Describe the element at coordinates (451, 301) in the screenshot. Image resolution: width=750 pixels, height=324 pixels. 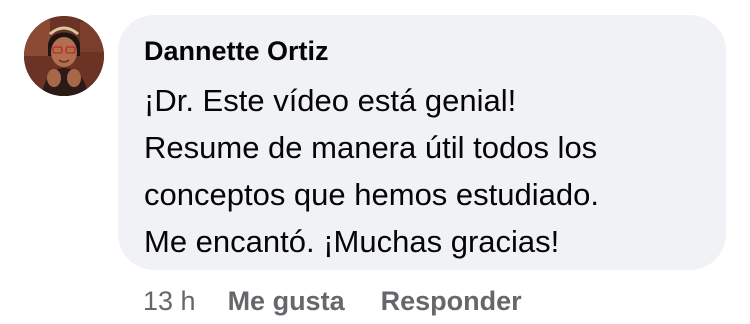
I see `reply-button: Responder` at that location.